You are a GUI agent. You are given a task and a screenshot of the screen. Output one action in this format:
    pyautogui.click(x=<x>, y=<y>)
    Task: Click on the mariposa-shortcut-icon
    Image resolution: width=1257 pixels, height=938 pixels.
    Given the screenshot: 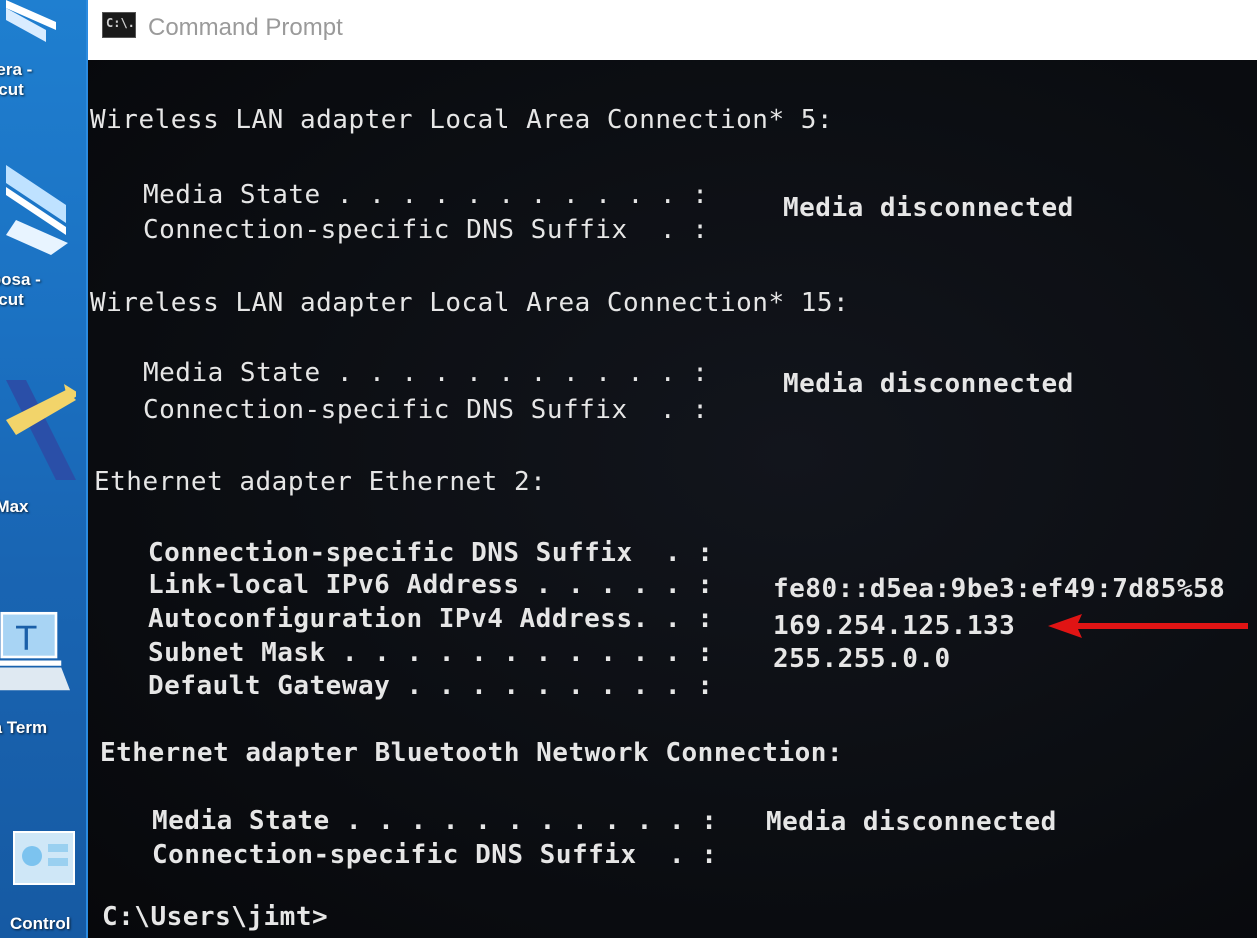 What is the action you would take?
    pyautogui.click(x=41, y=210)
    